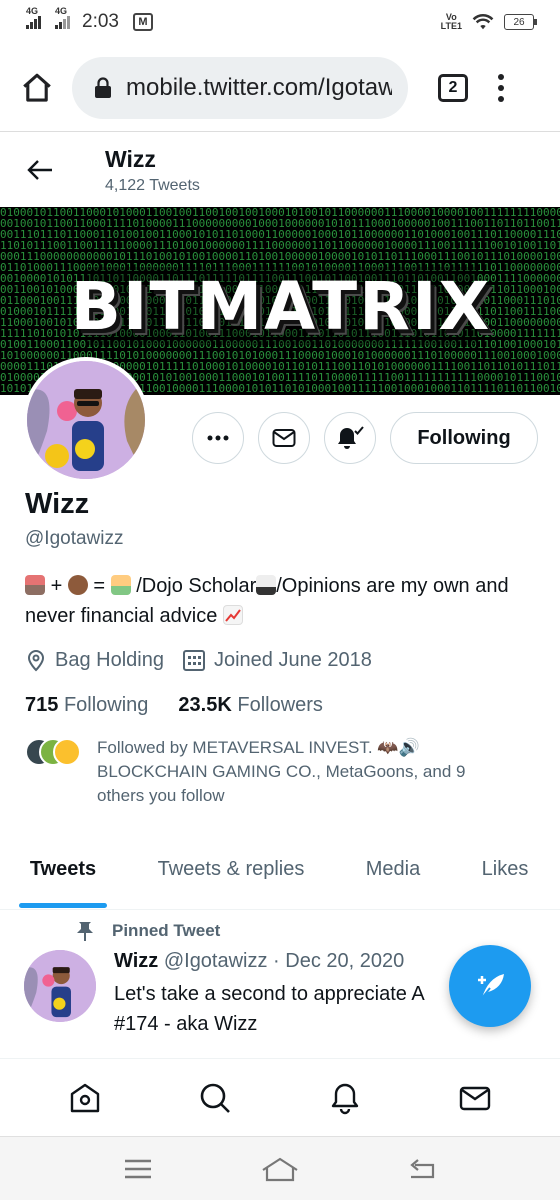 This screenshot has height=1200, width=560. I want to click on tab-switcher-button: 2, so click(453, 87).